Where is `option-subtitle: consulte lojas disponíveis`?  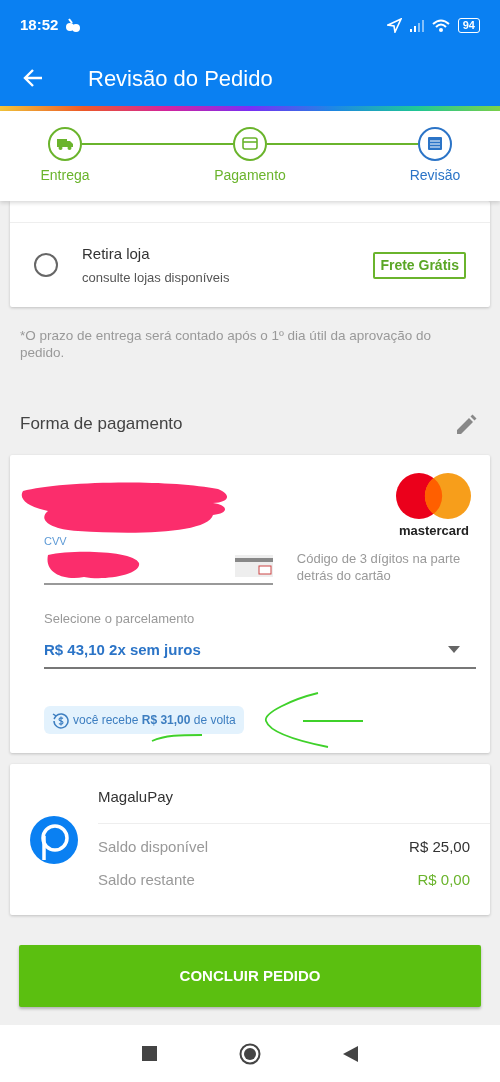 option-subtitle: consulte lojas disponíveis is located at coordinates (156, 278).